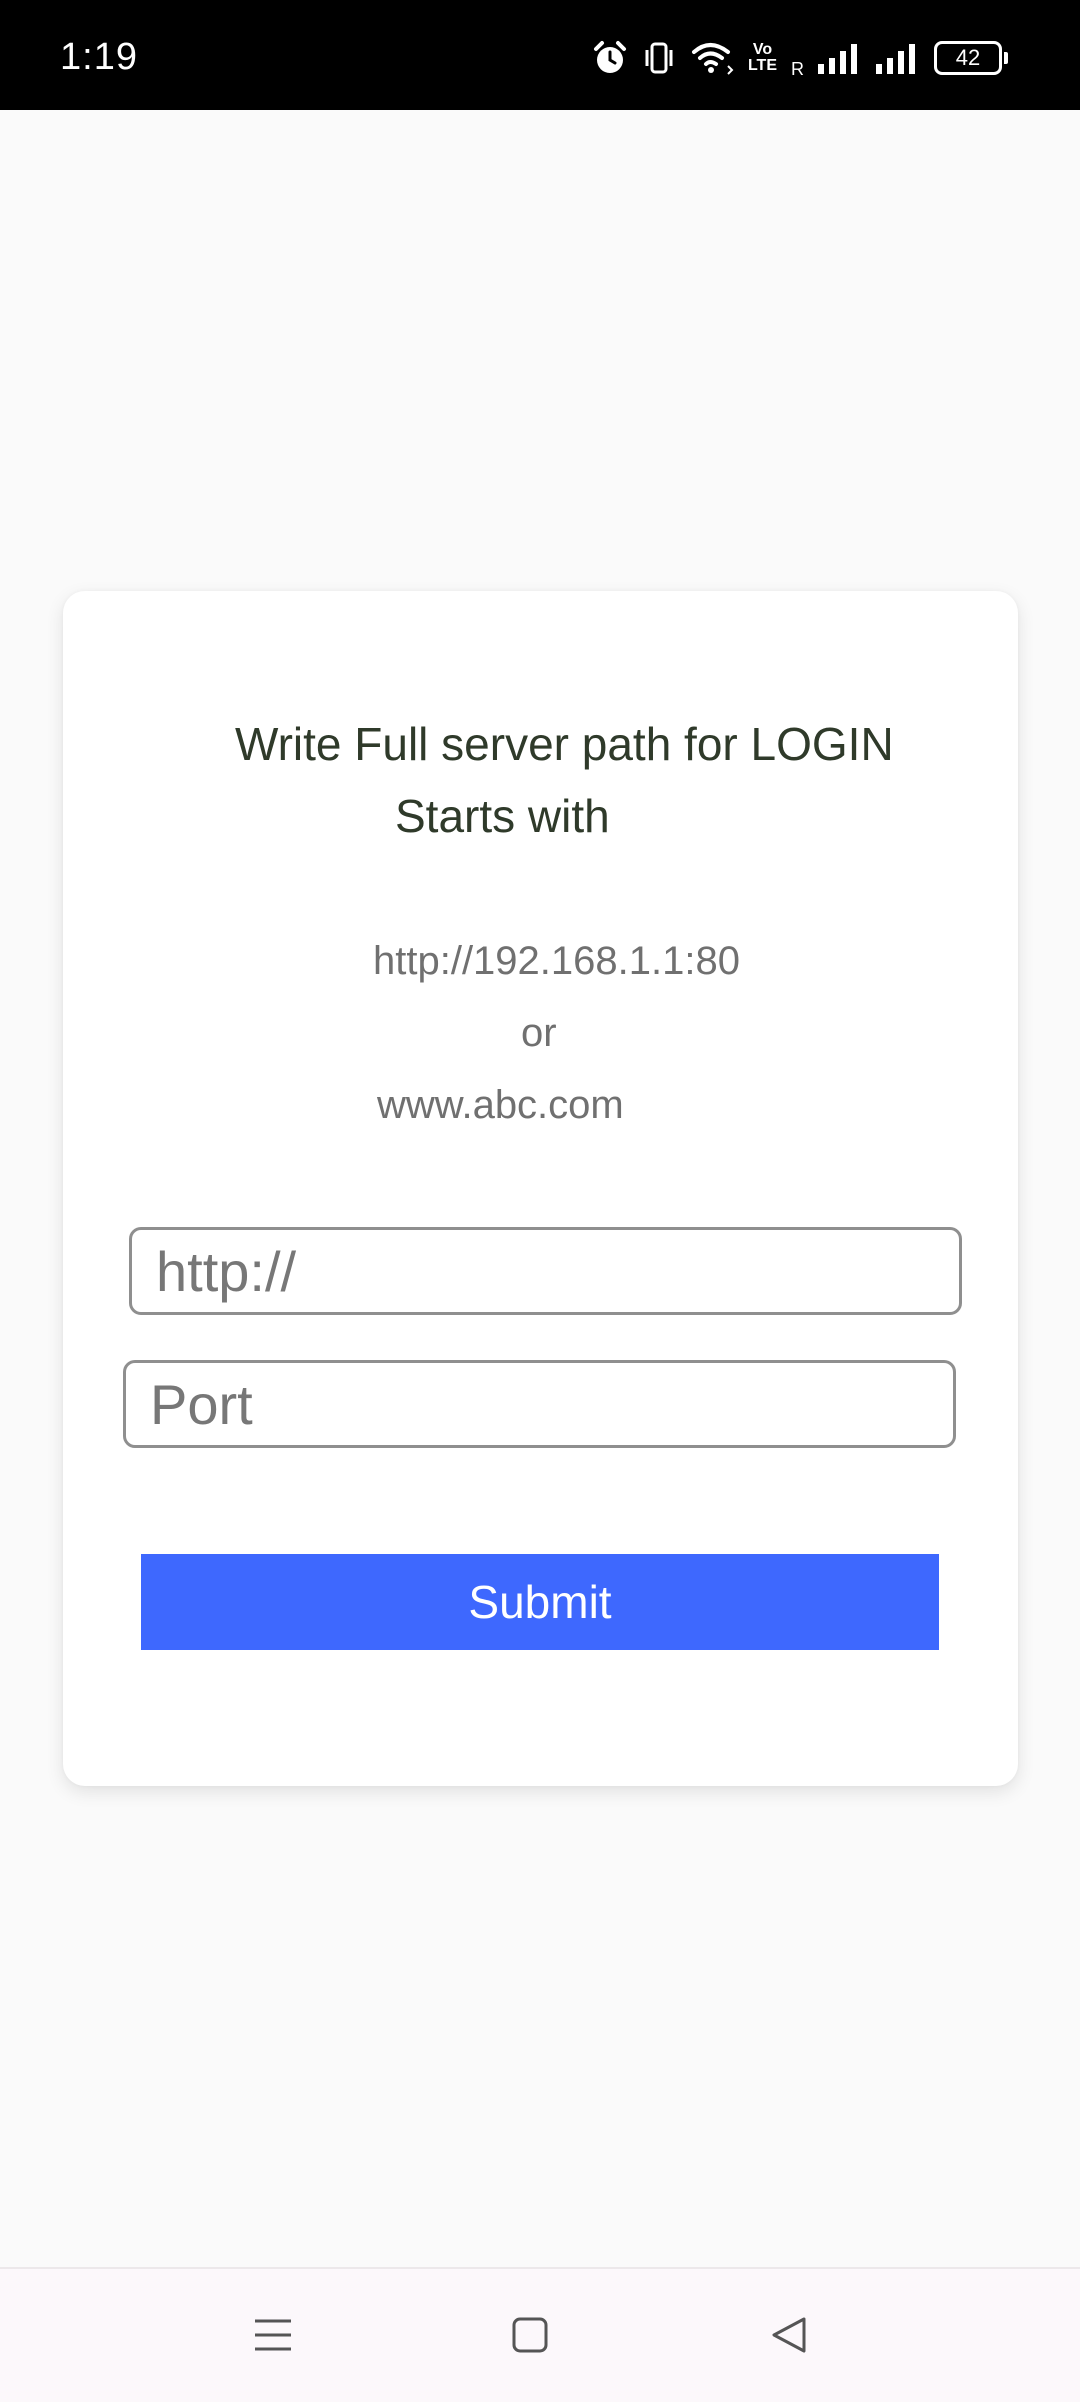  What do you see at coordinates (545, 1271) in the screenshot?
I see `server-url-input` at bounding box center [545, 1271].